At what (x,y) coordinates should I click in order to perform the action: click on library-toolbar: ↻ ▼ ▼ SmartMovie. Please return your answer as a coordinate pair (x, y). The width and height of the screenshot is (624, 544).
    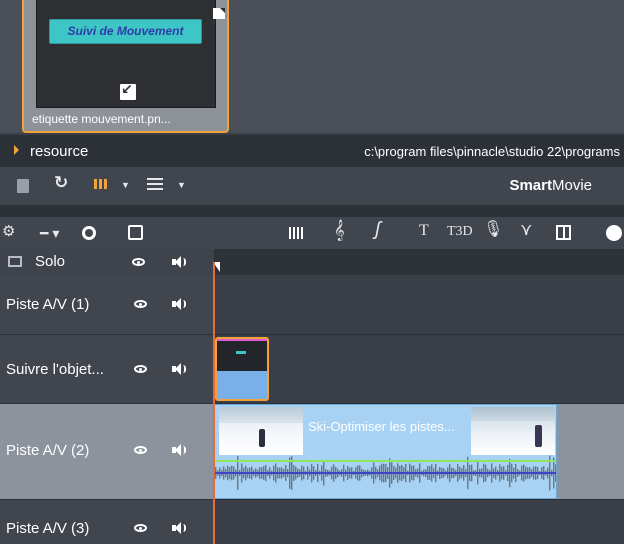
    Looking at the image, I should click on (312, 186).